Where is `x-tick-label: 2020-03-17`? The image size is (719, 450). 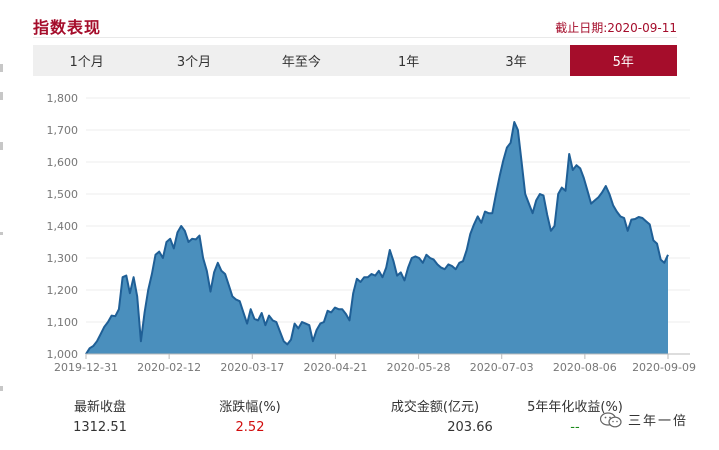
x-tick-label: 2020-03-17 is located at coordinates (252, 367).